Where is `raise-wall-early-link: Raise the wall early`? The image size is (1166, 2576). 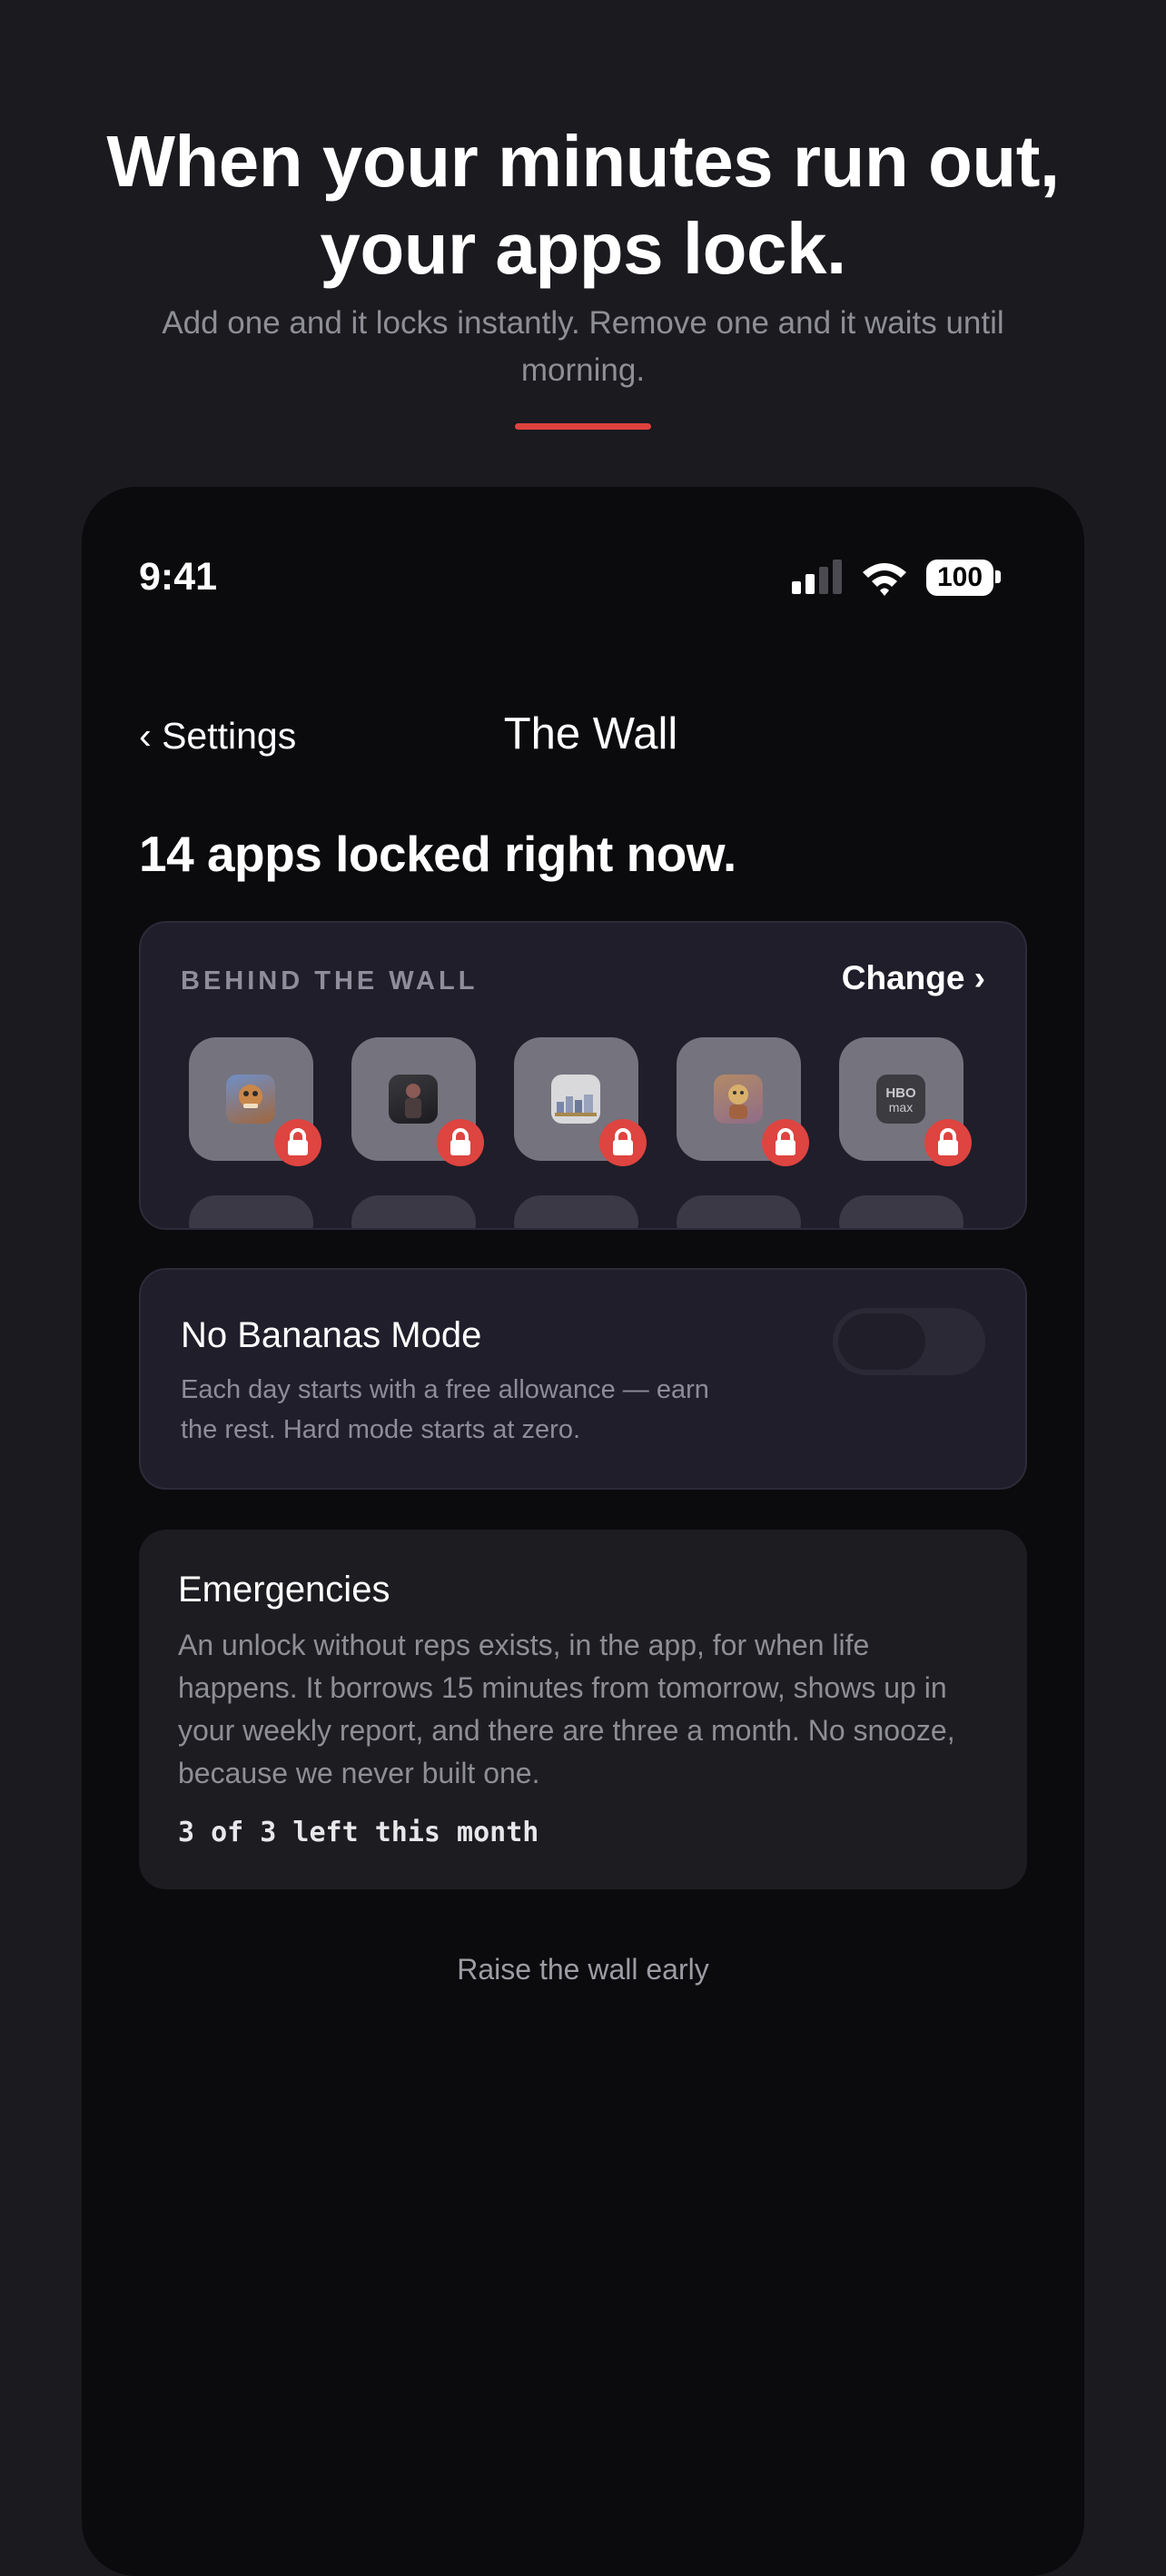 raise-wall-early-link: Raise the wall early is located at coordinates (583, 1969).